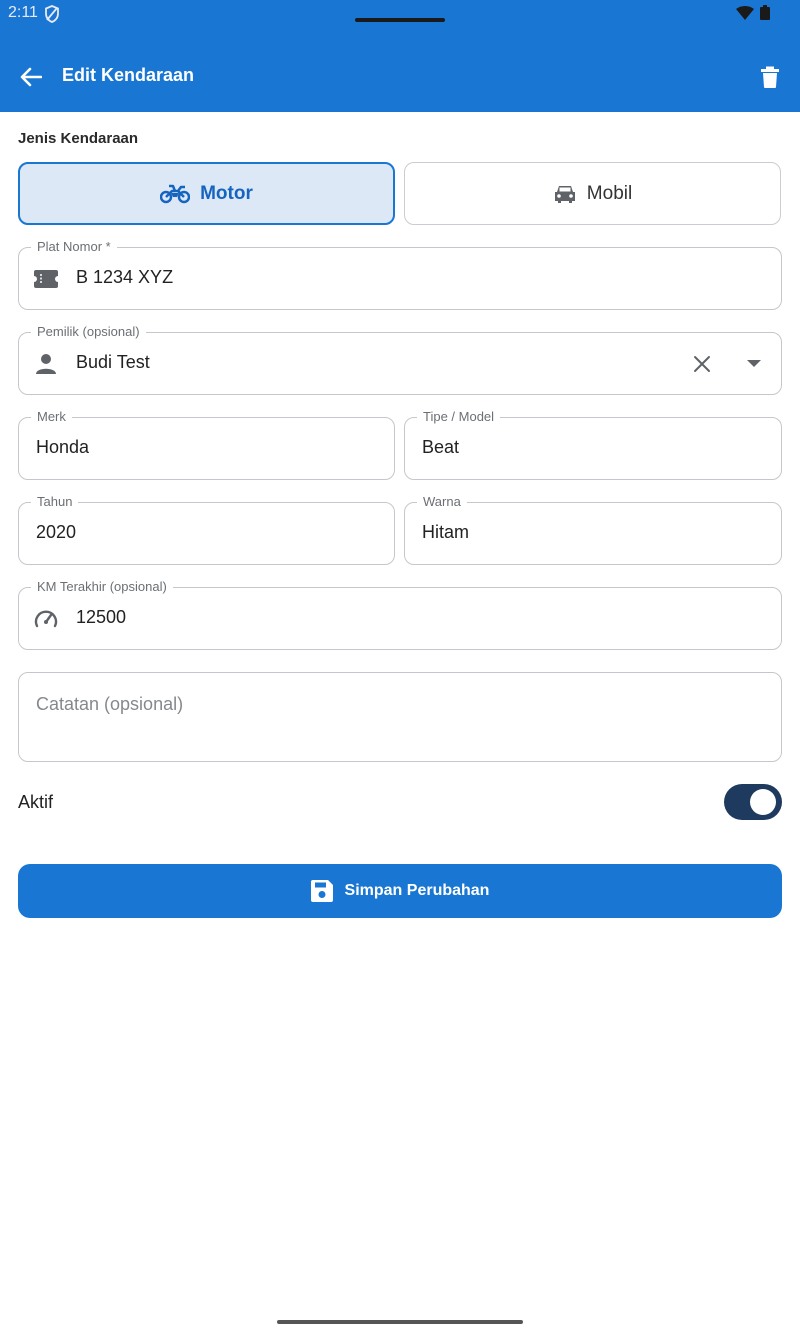 The image size is (800, 1340). I want to click on year-label: Tahun, so click(55, 502).